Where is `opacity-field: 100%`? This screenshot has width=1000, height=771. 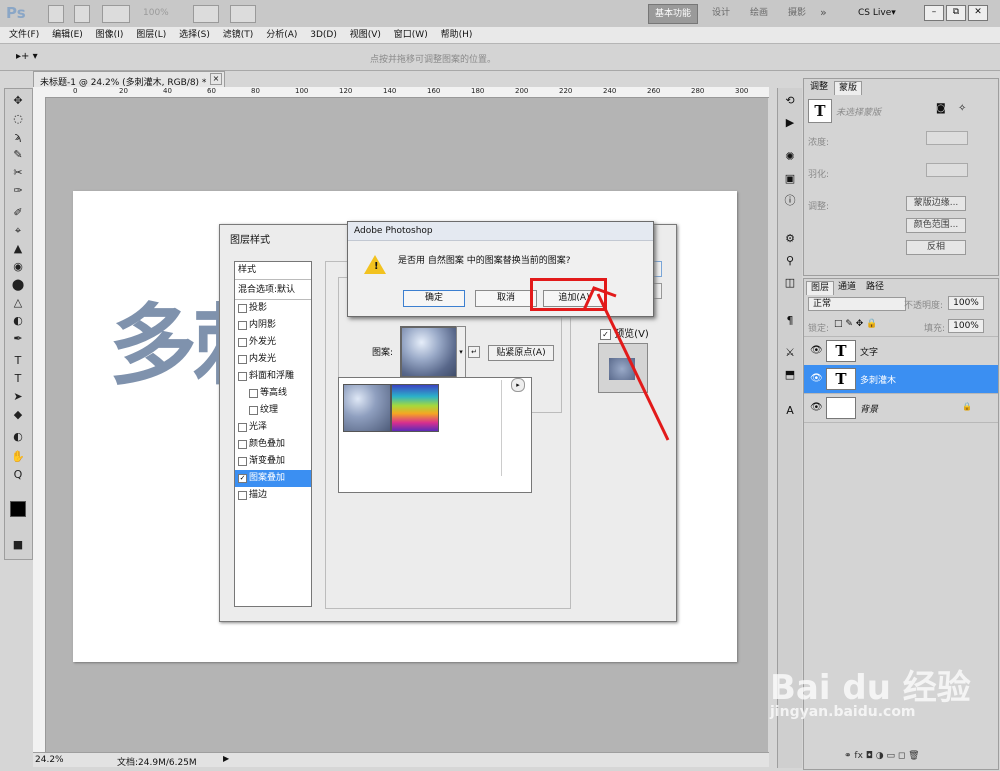
opacity-field: 100% is located at coordinates (966, 303).